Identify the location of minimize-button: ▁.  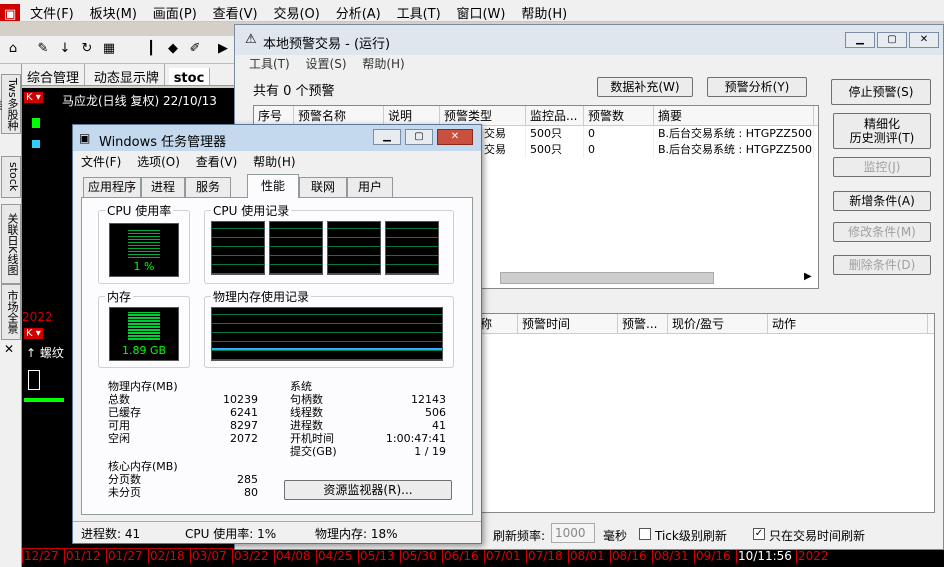
(860, 40).